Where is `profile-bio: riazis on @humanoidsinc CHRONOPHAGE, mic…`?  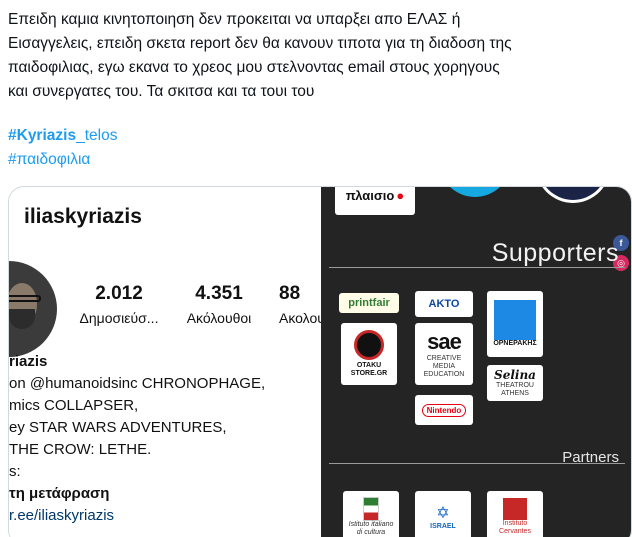
profile-bio: riazis on @humanoidsinc CHRONOPHAGE, mic… is located at coordinates (137, 439).